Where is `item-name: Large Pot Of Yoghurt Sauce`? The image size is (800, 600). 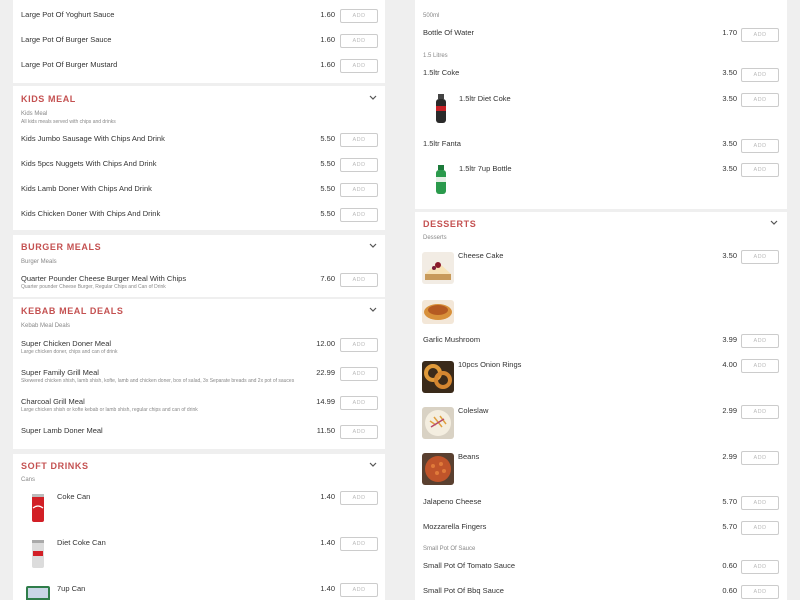 item-name: Large Pot Of Yoghurt Sauce is located at coordinates (68, 14).